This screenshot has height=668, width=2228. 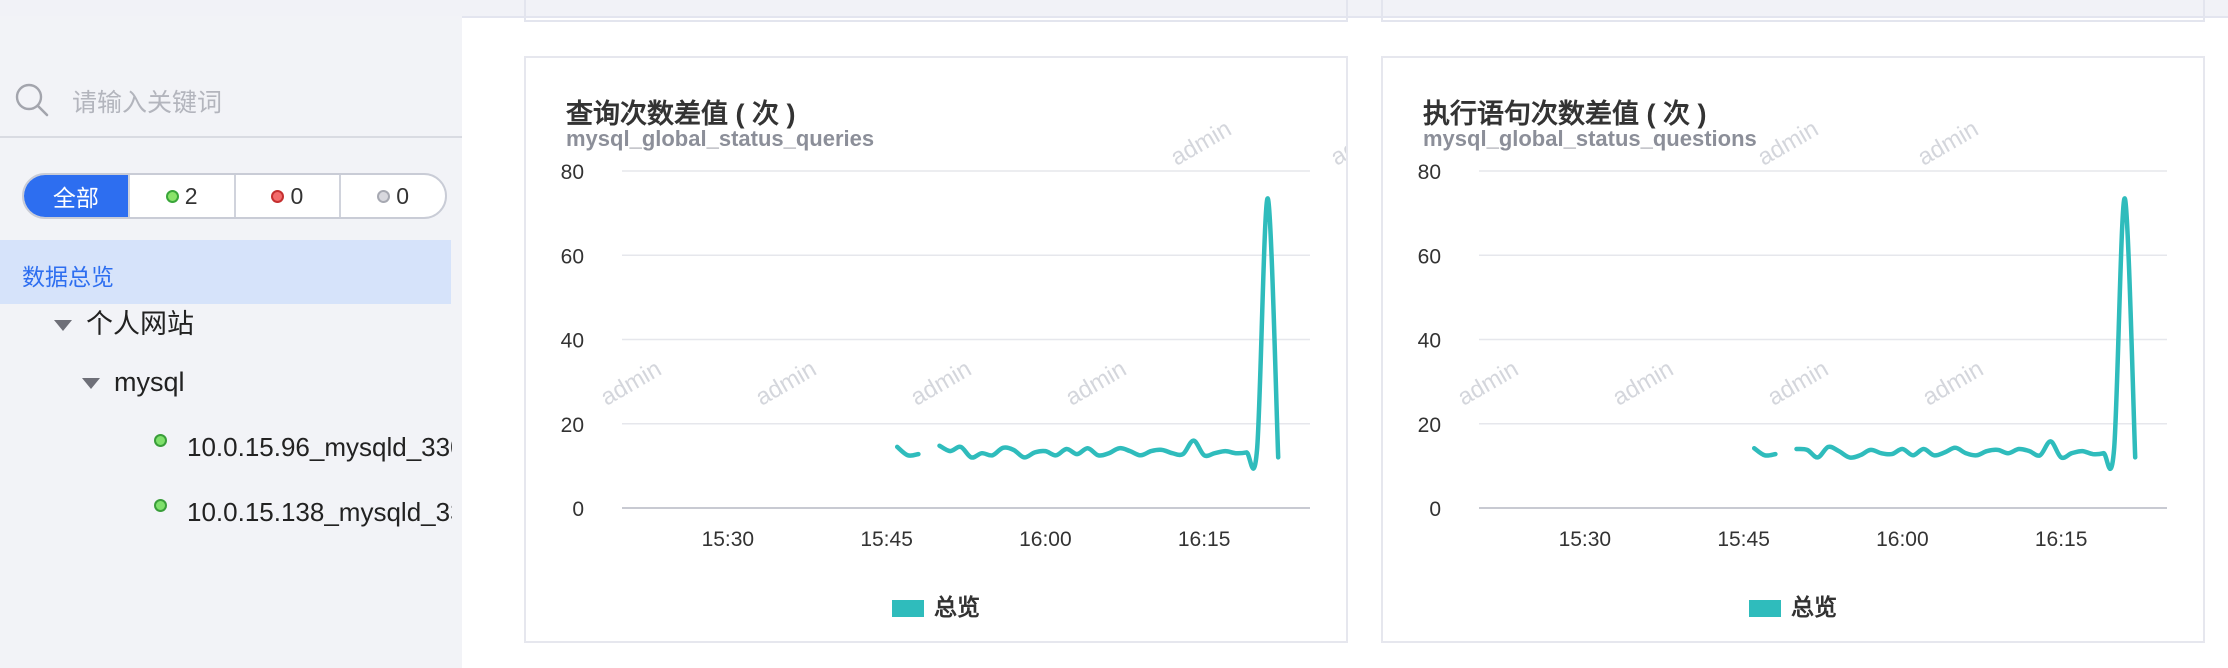 What do you see at coordinates (319, 447) in the screenshot?
I see `instance-1-label: 10.0.15.96_mysqld_3306` at bounding box center [319, 447].